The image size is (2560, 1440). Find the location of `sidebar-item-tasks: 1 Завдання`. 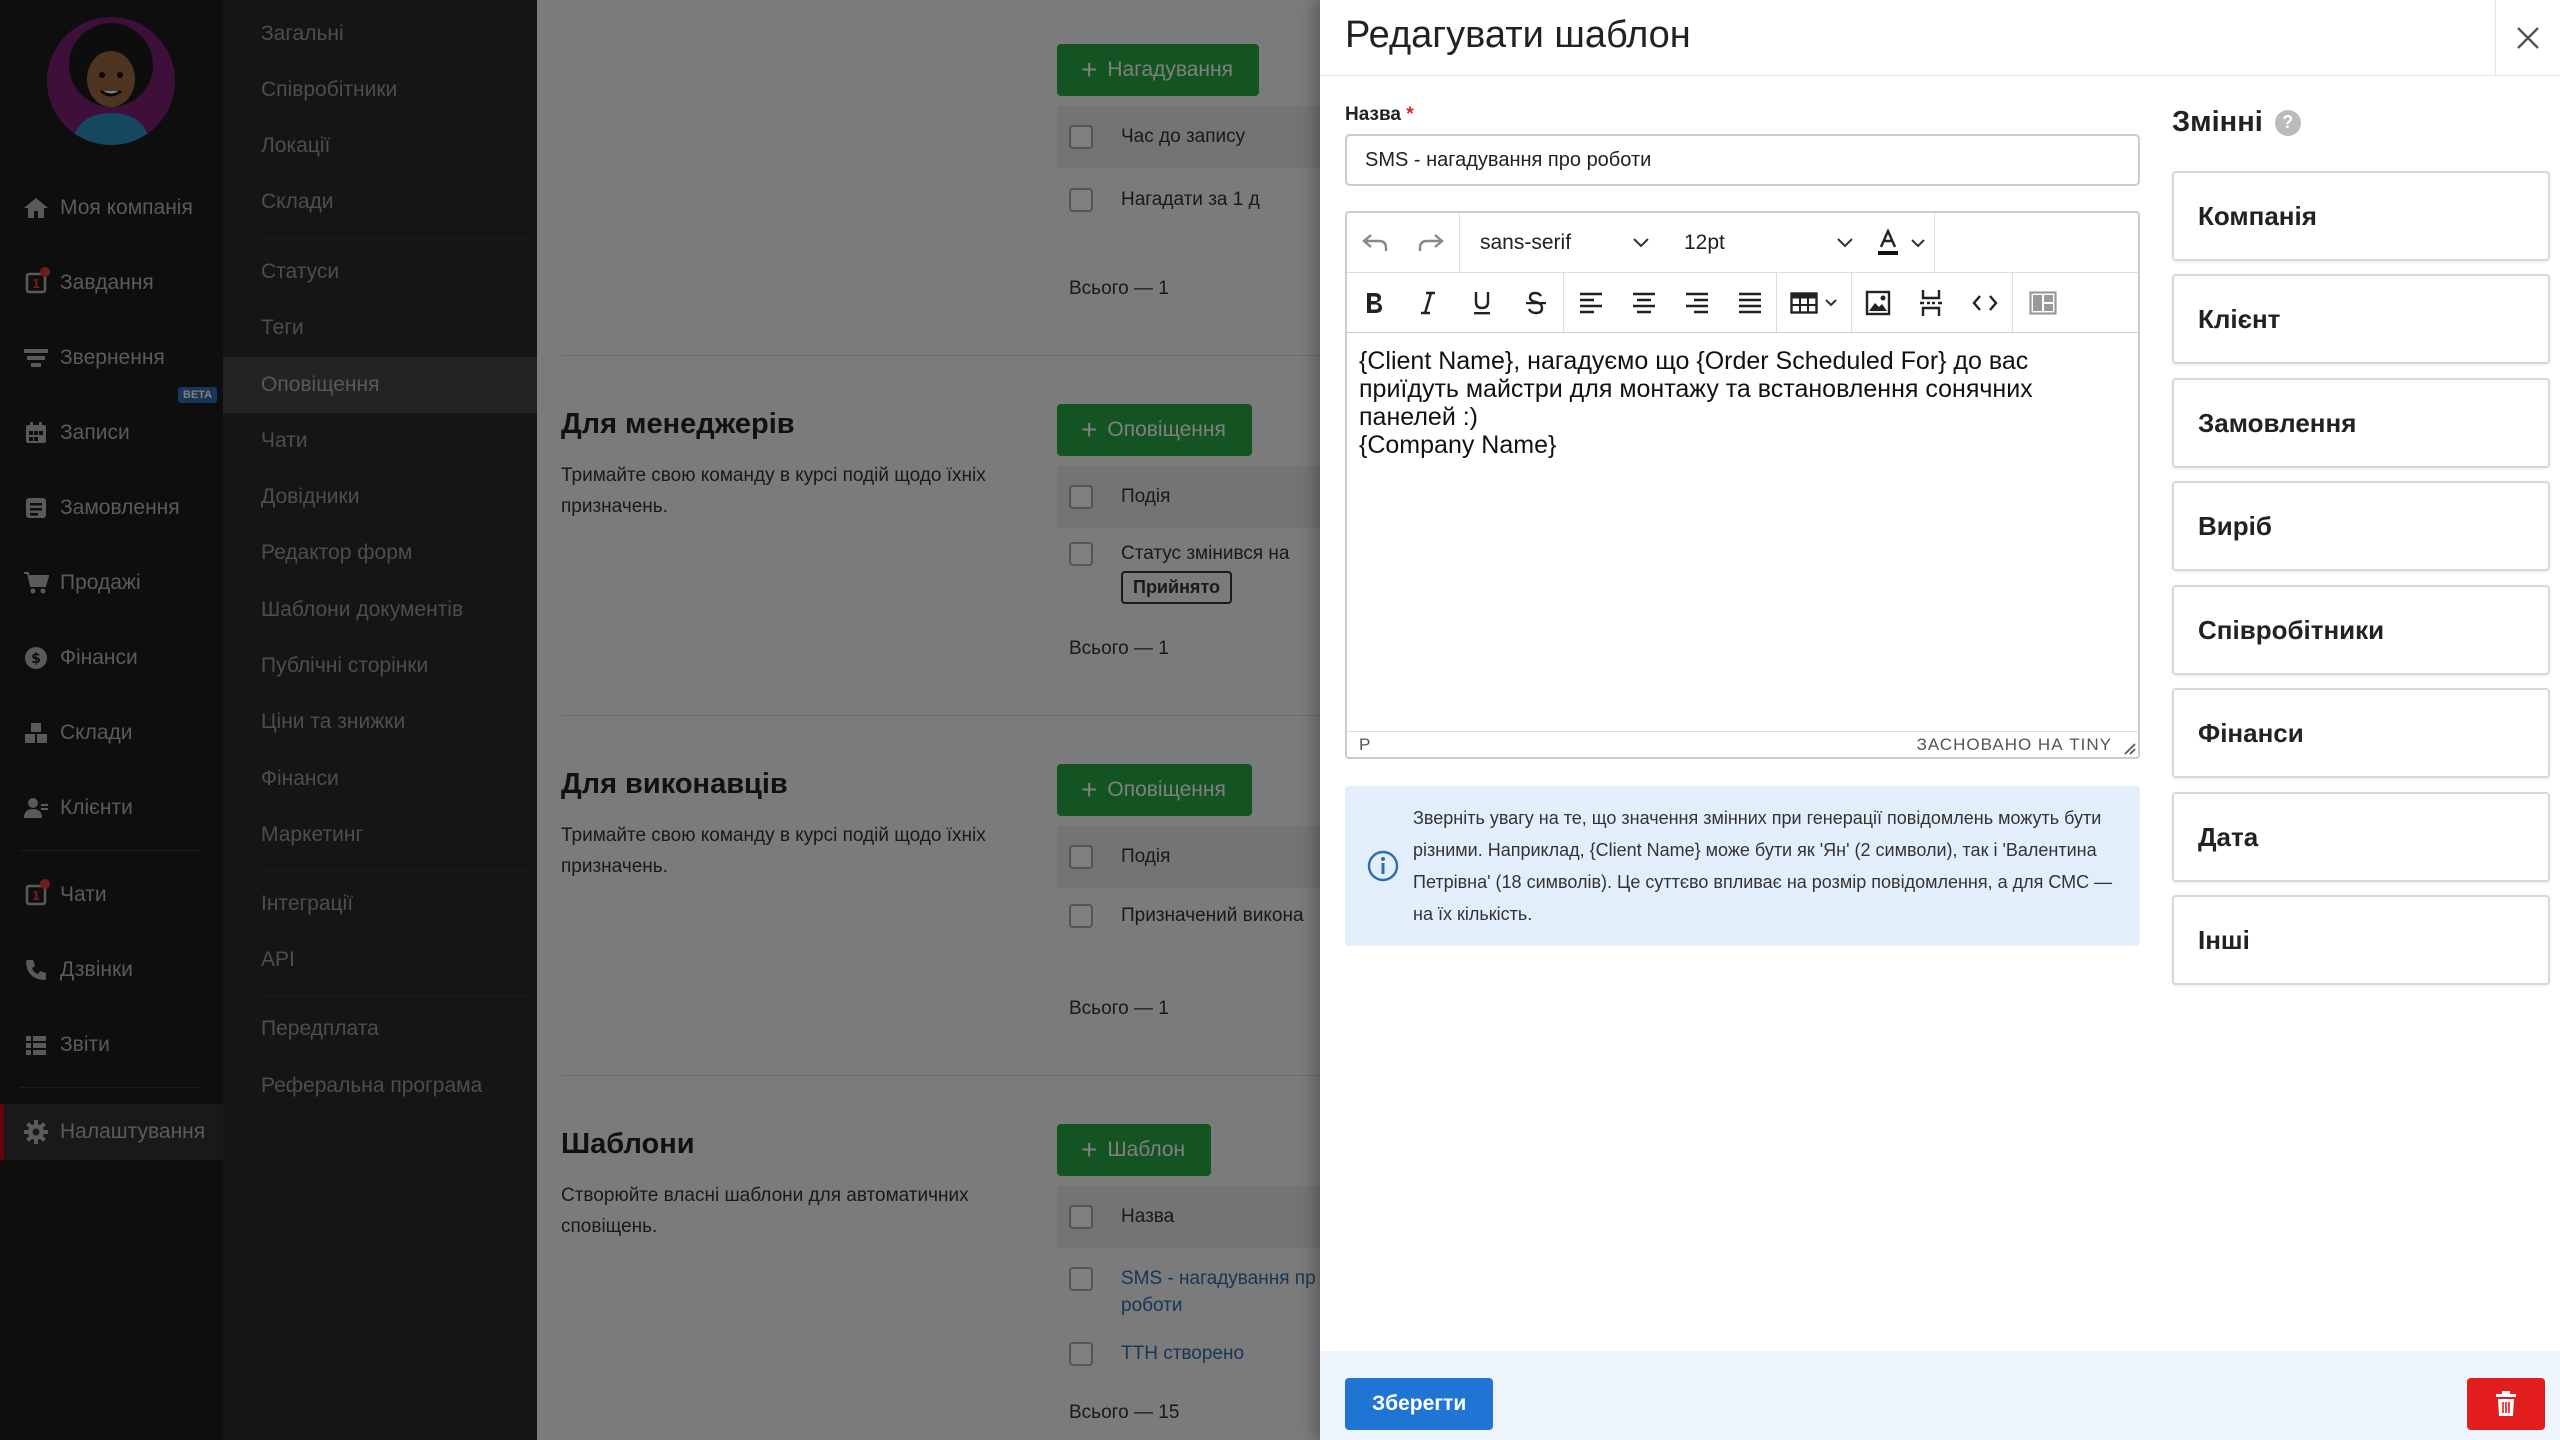

sidebar-item-tasks: 1 Завдання is located at coordinates (111, 283).